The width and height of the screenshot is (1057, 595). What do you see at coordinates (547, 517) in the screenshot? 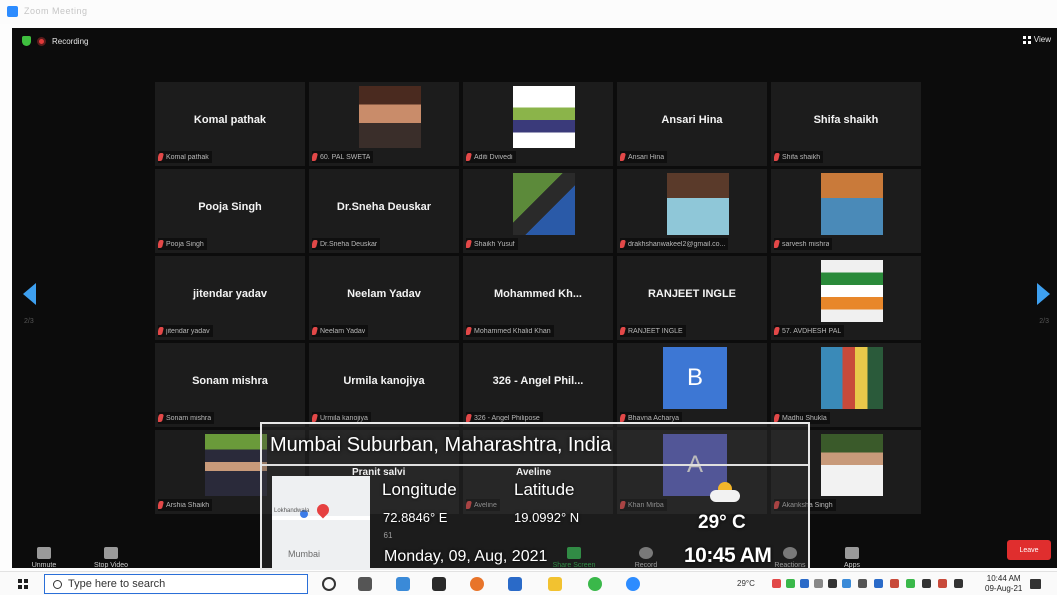
I see `latitude-value: 19.0992° N` at bounding box center [547, 517].